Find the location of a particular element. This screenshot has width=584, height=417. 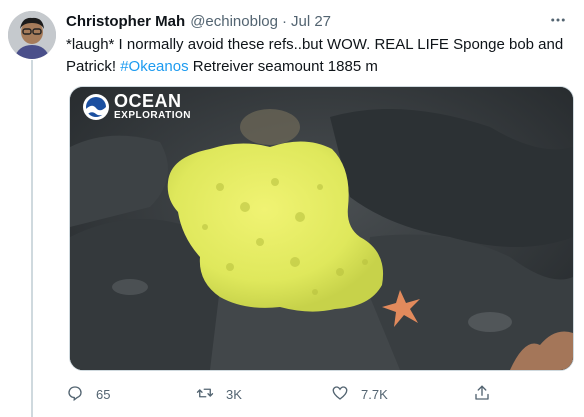

tweet-header: Christopher Mah @echinoblog · Jul 27 is located at coordinates (319, 21).